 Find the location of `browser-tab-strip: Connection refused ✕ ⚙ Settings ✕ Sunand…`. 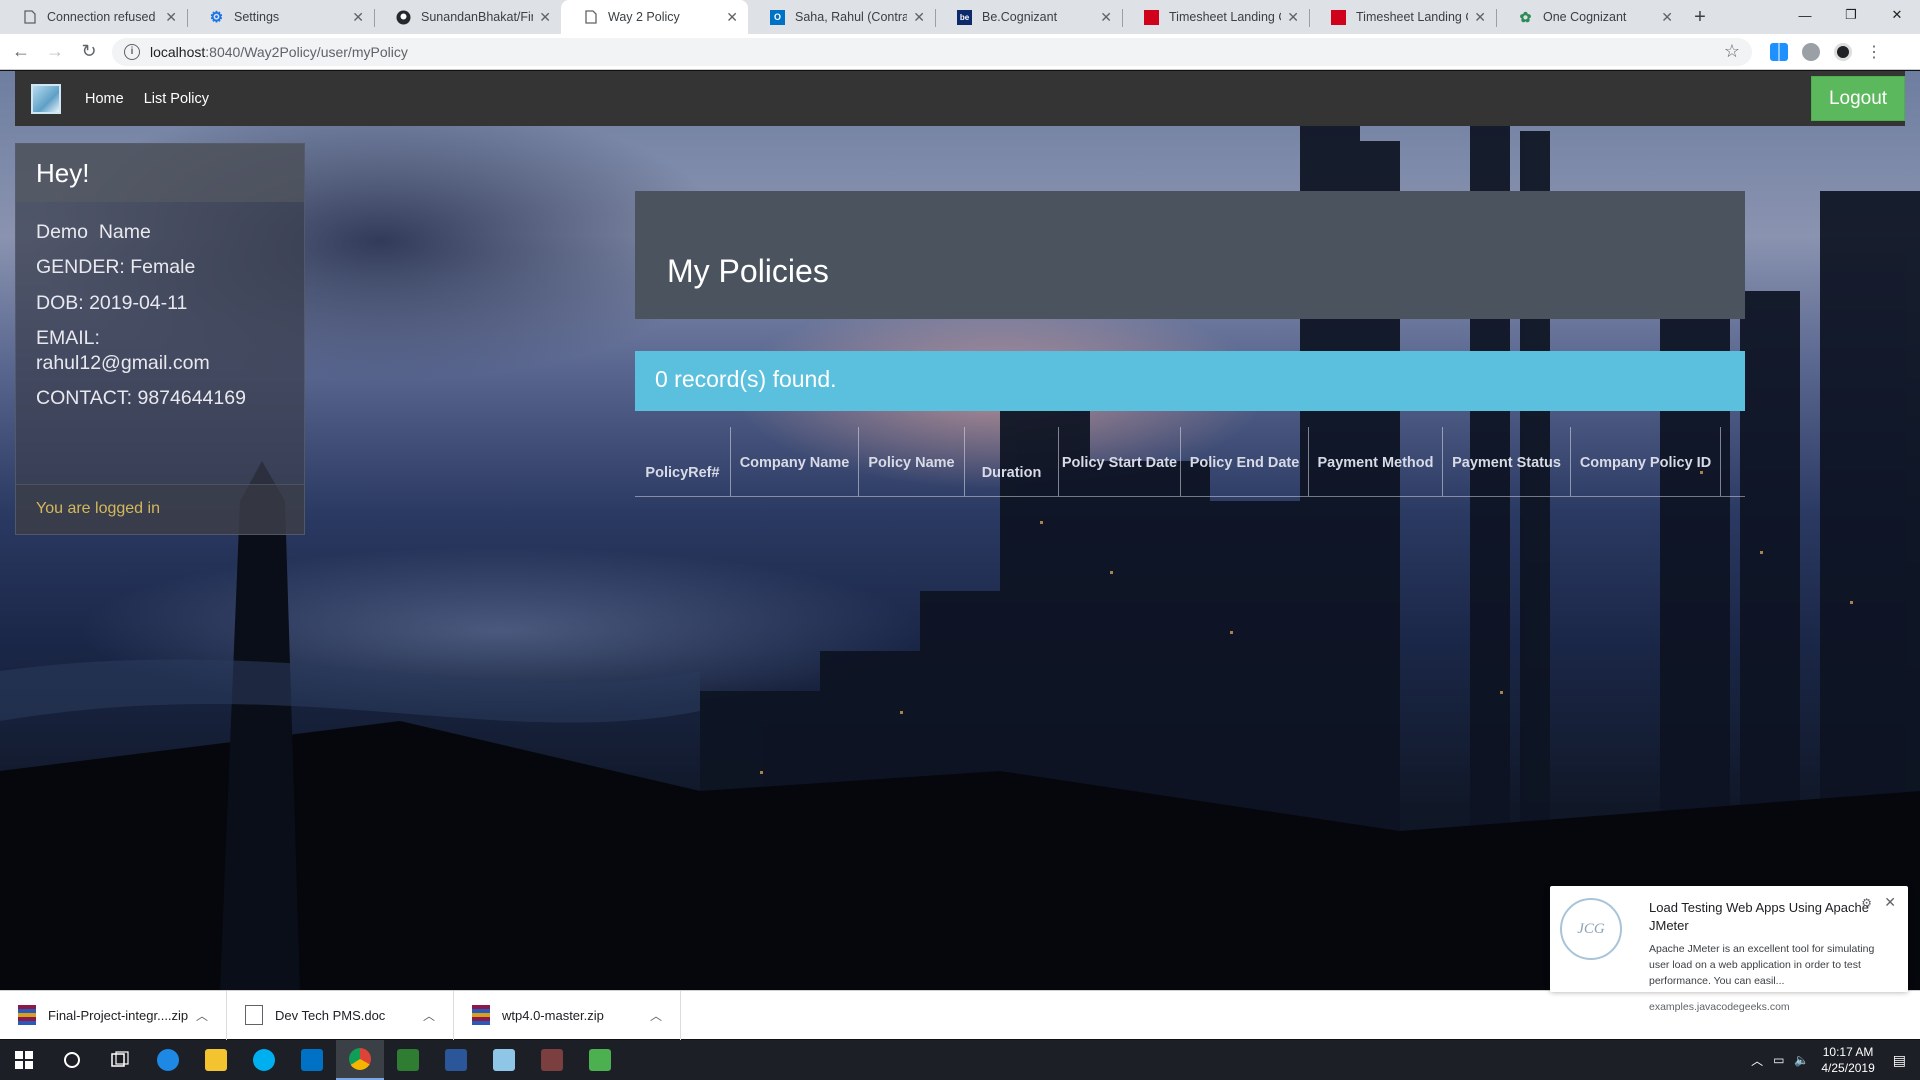

browser-tab-strip: Connection refused ✕ ⚙ Settings ✕ Sunand… is located at coordinates (960, 17).